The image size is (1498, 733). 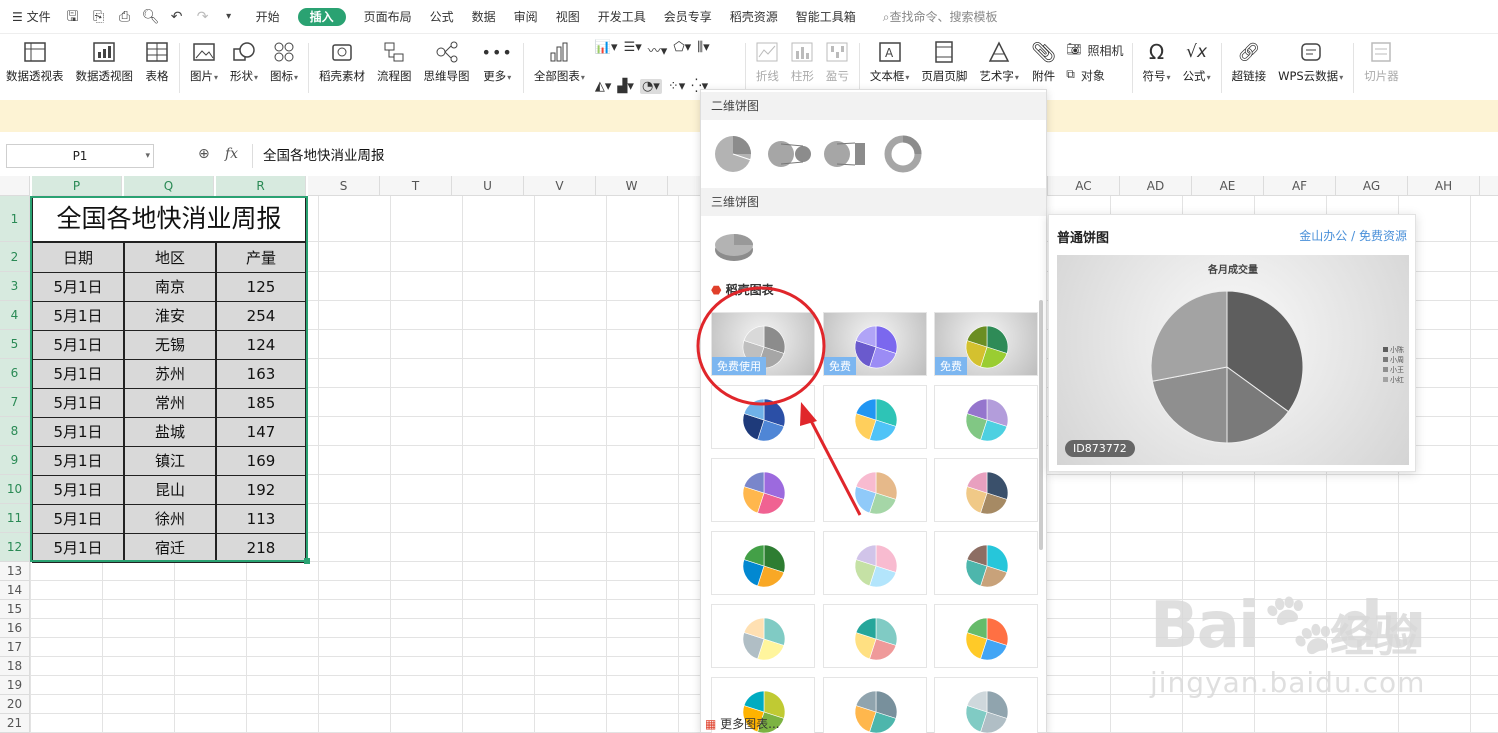 What do you see at coordinates (35, 68) in the screenshot?
I see `pivot-table-button: 数据透视表` at bounding box center [35, 68].